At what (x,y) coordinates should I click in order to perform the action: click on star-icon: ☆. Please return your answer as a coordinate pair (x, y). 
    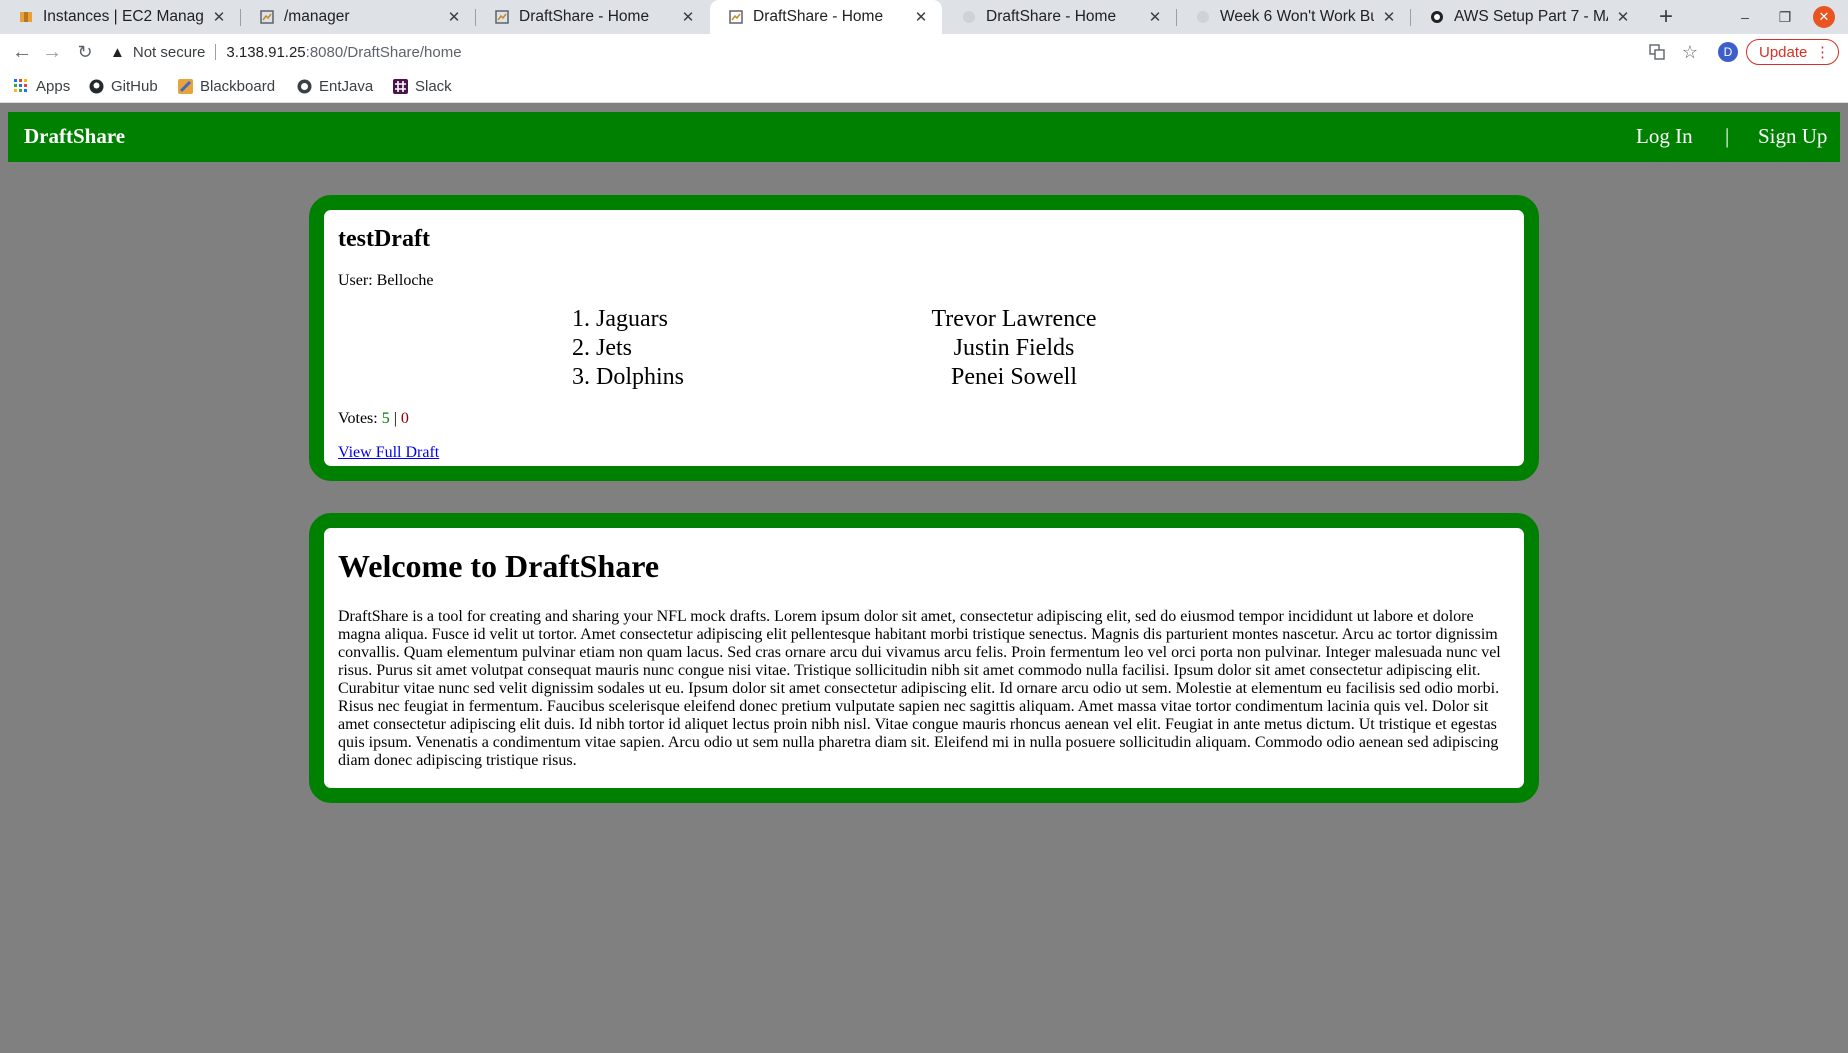
    Looking at the image, I should click on (1690, 52).